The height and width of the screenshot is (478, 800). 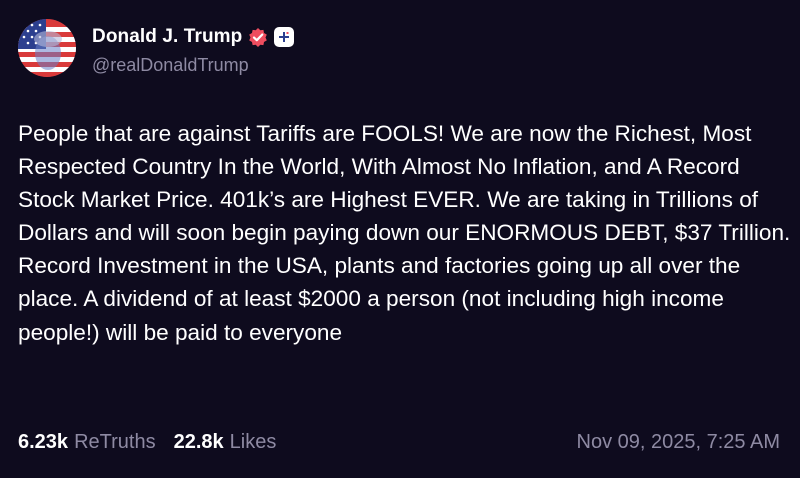 I want to click on author-name-row: Donald J. Trump, so click(x=193, y=37).